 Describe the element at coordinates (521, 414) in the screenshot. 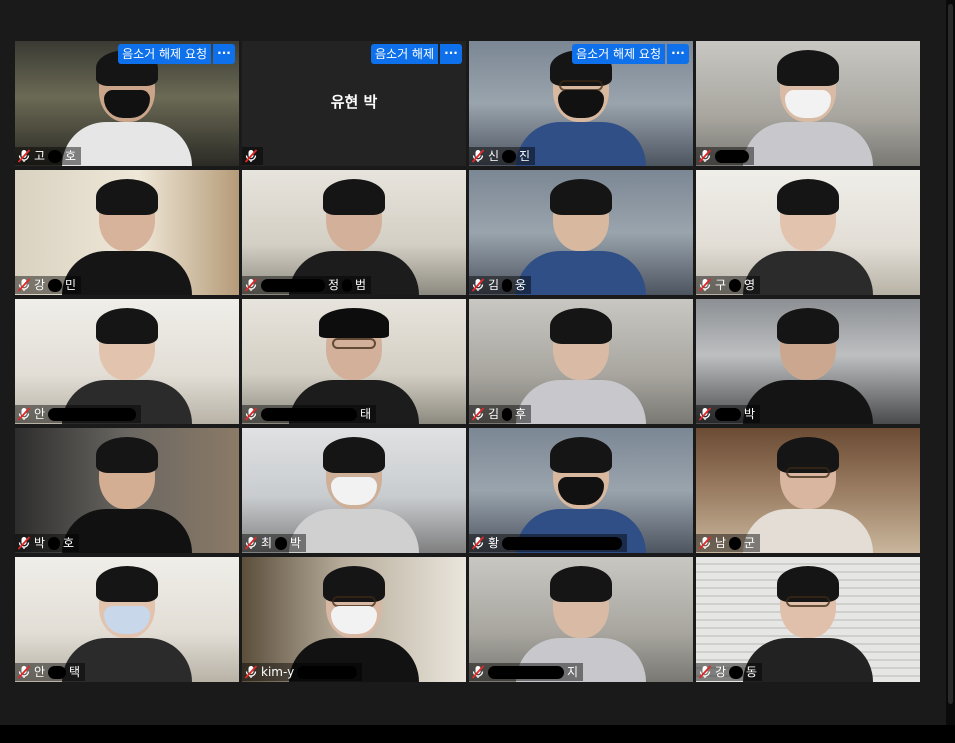

I see `name-last-part: 후` at that location.